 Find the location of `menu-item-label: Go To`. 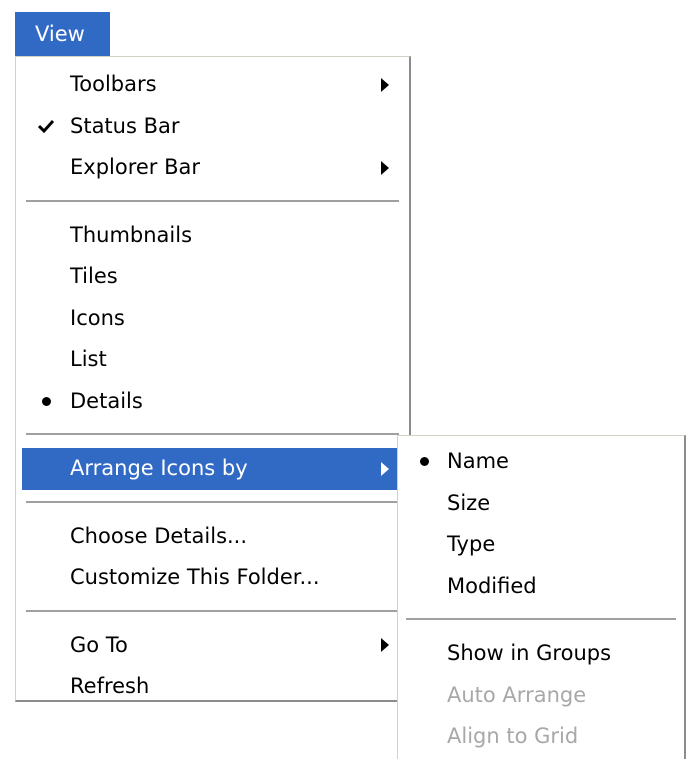

menu-item-label: Go To is located at coordinates (99, 644).